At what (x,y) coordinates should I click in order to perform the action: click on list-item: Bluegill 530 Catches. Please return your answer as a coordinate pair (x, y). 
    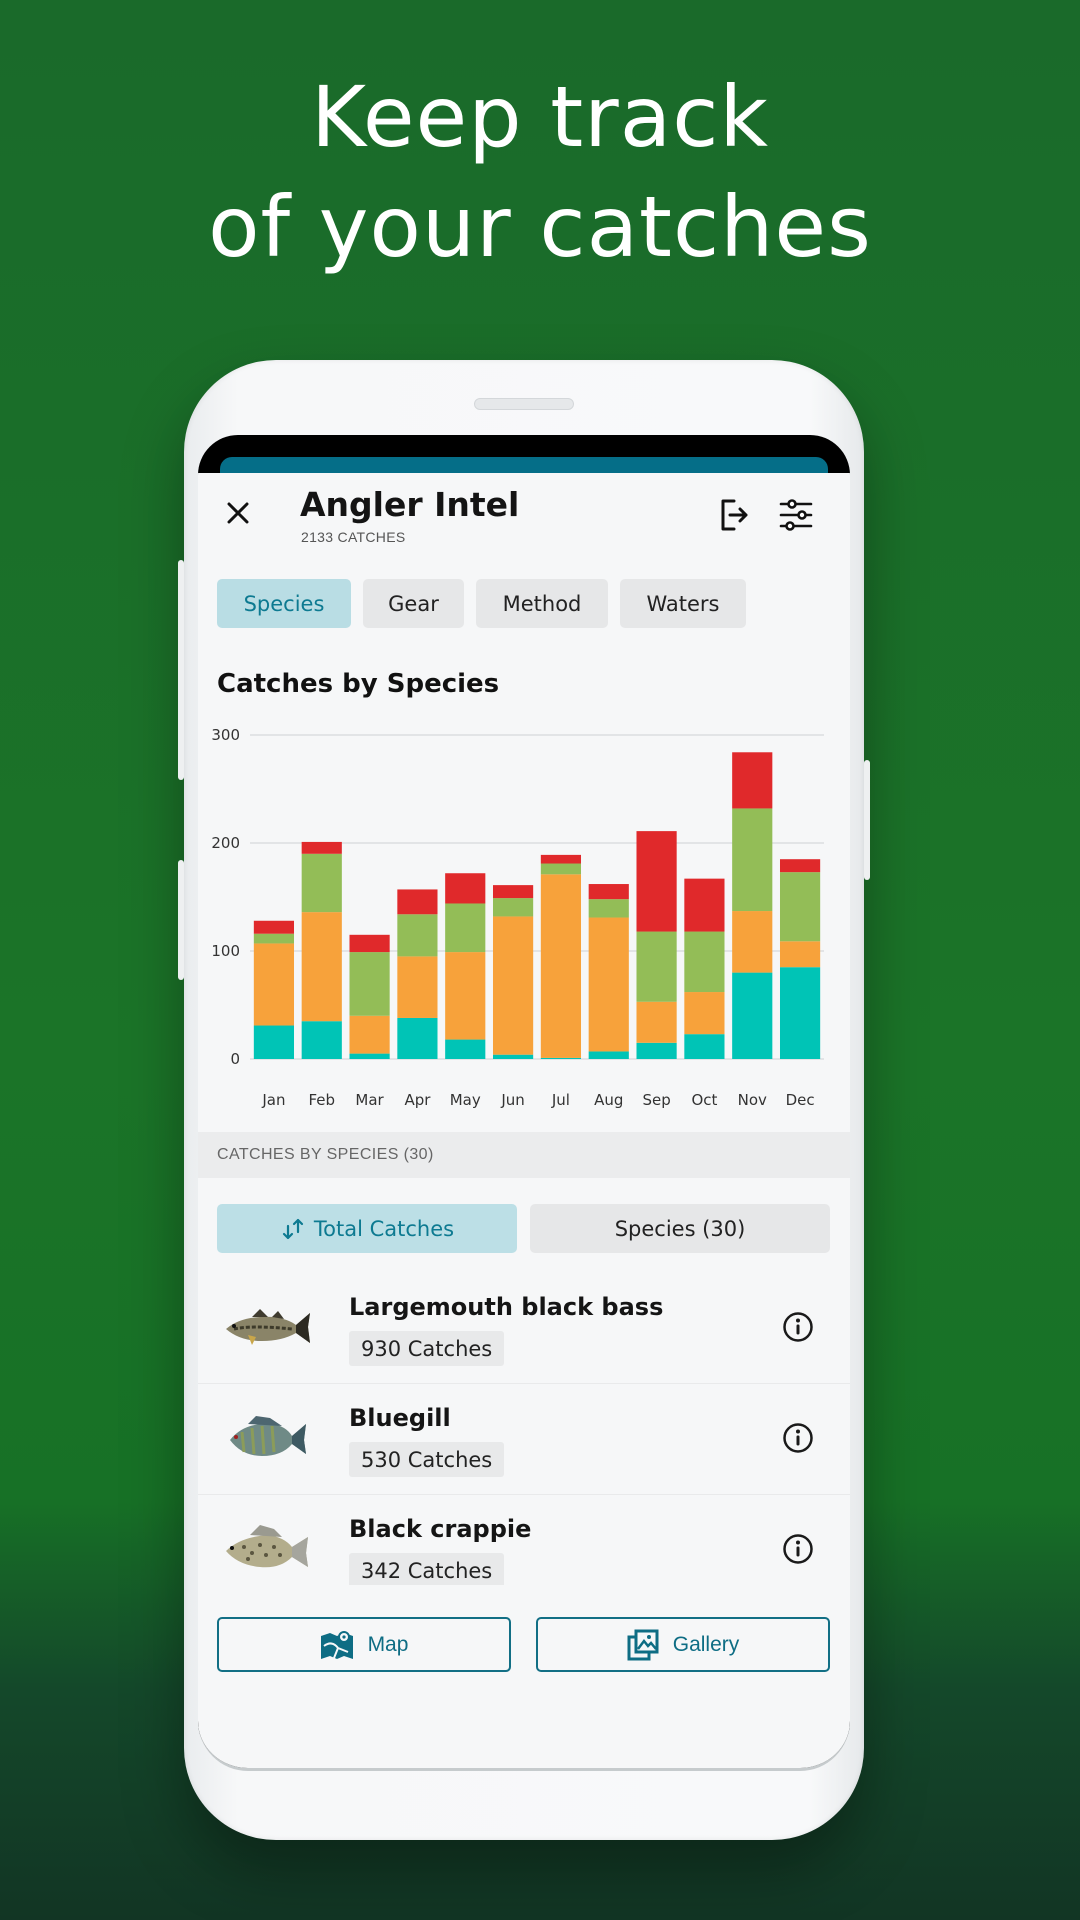
    Looking at the image, I should click on (524, 1439).